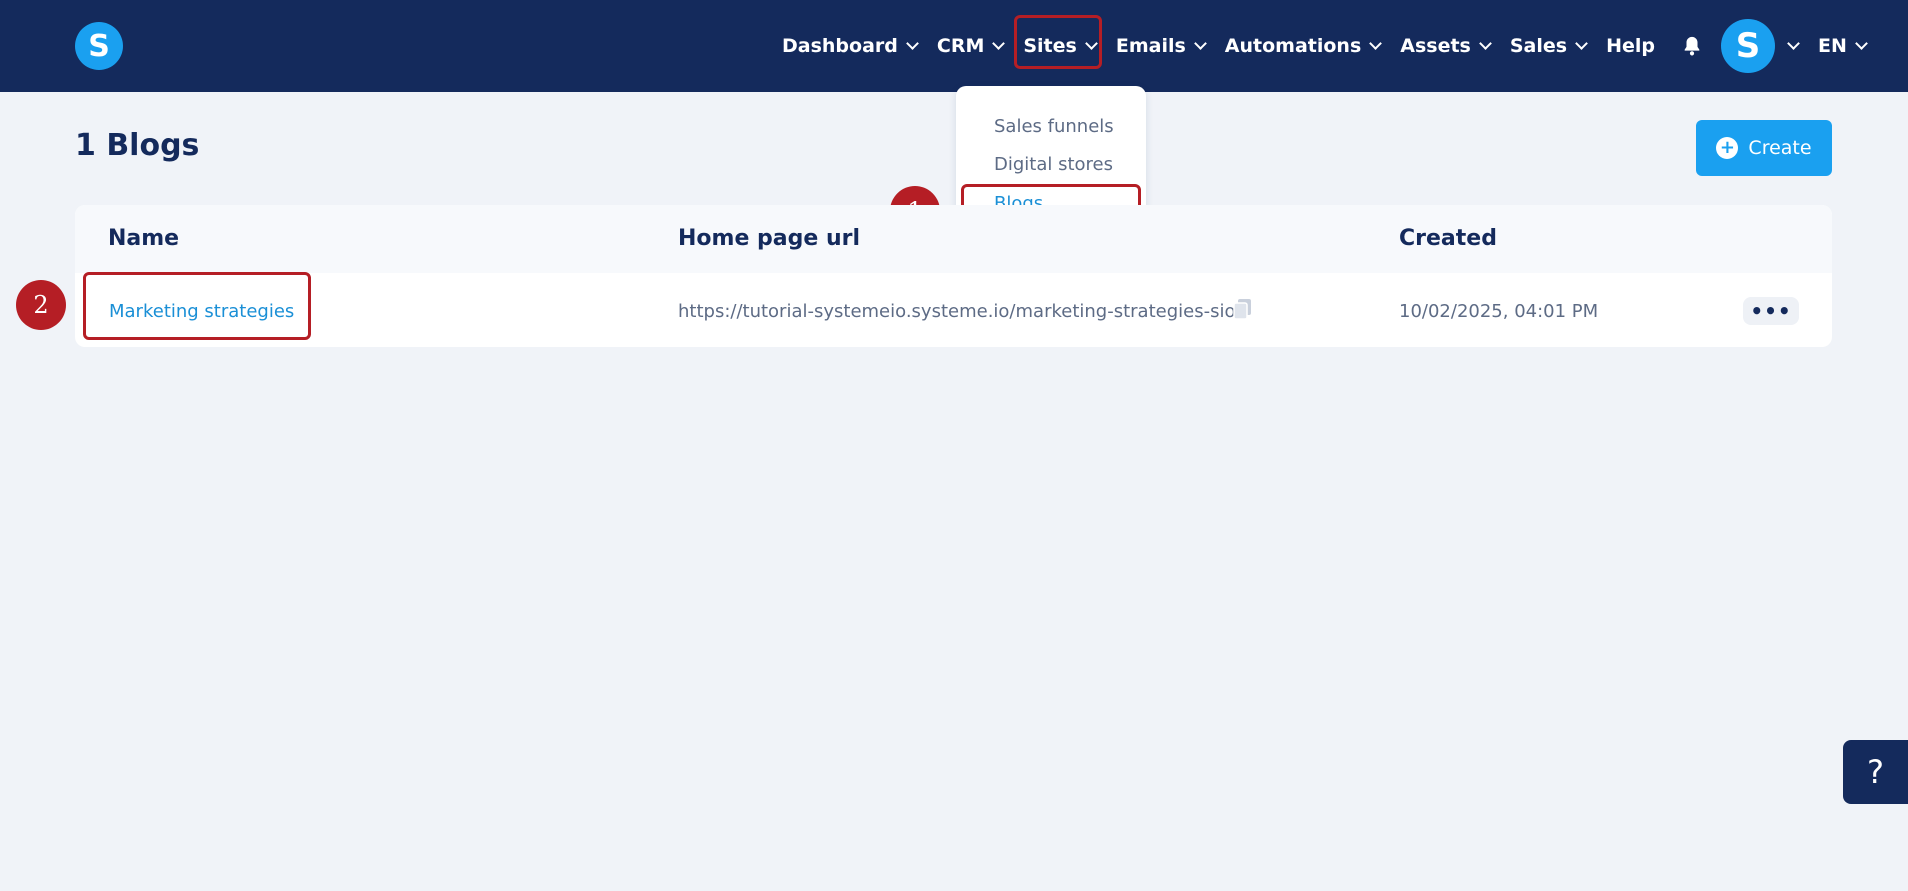 The image size is (1908, 891). What do you see at coordinates (1748, 46) in the screenshot?
I see `avatar: S` at bounding box center [1748, 46].